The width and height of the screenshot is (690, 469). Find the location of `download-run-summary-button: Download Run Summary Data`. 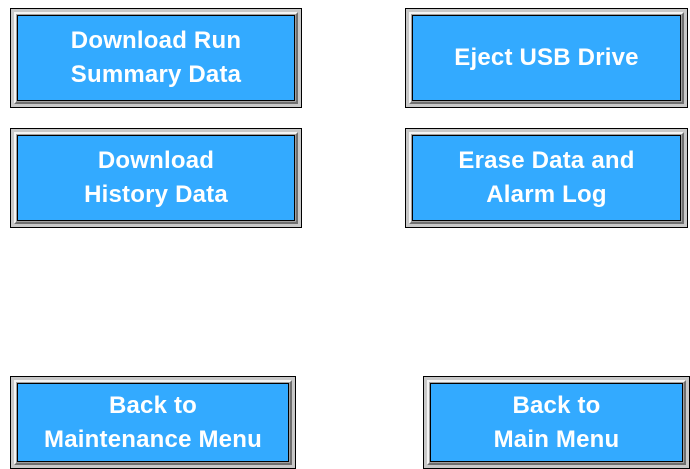

download-run-summary-button: Download Run Summary Data is located at coordinates (156, 58).